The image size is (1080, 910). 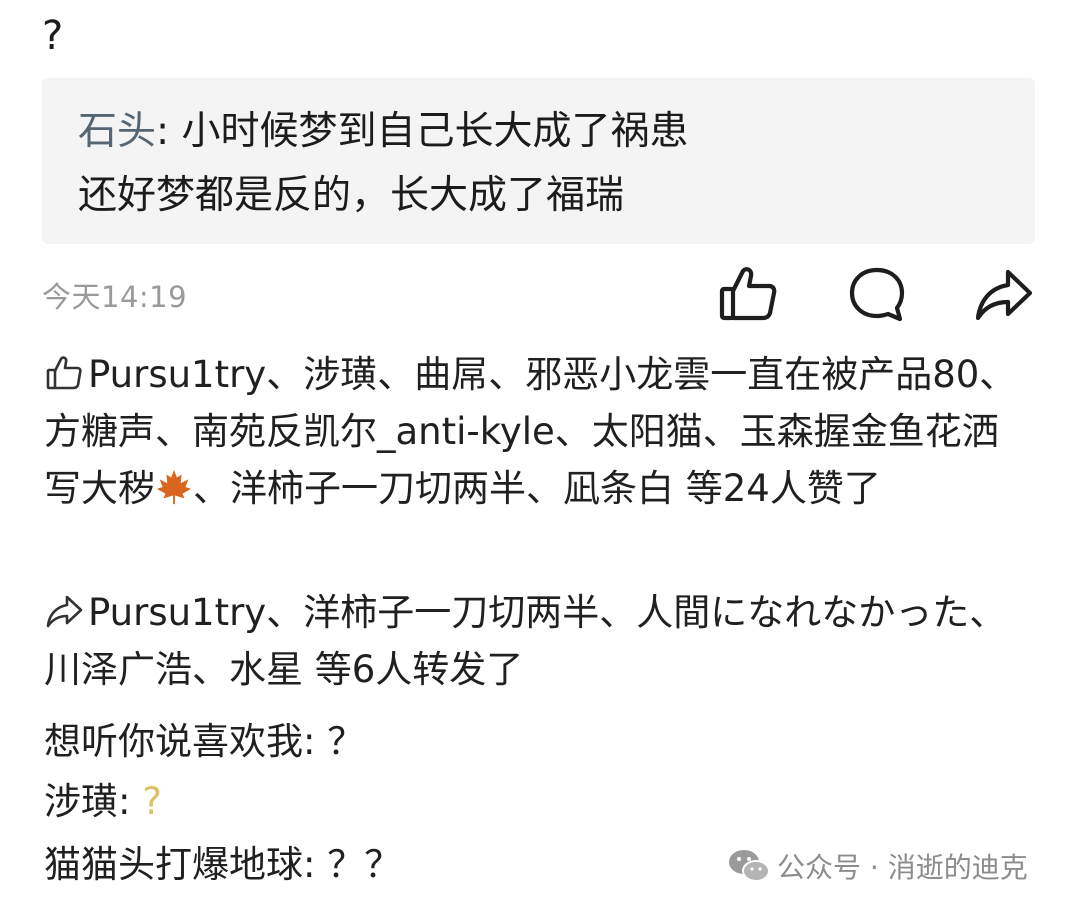 What do you see at coordinates (173, 864) in the screenshot?
I see `comment-author: 猫猫头打爆地球` at bounding box center [173, 864].